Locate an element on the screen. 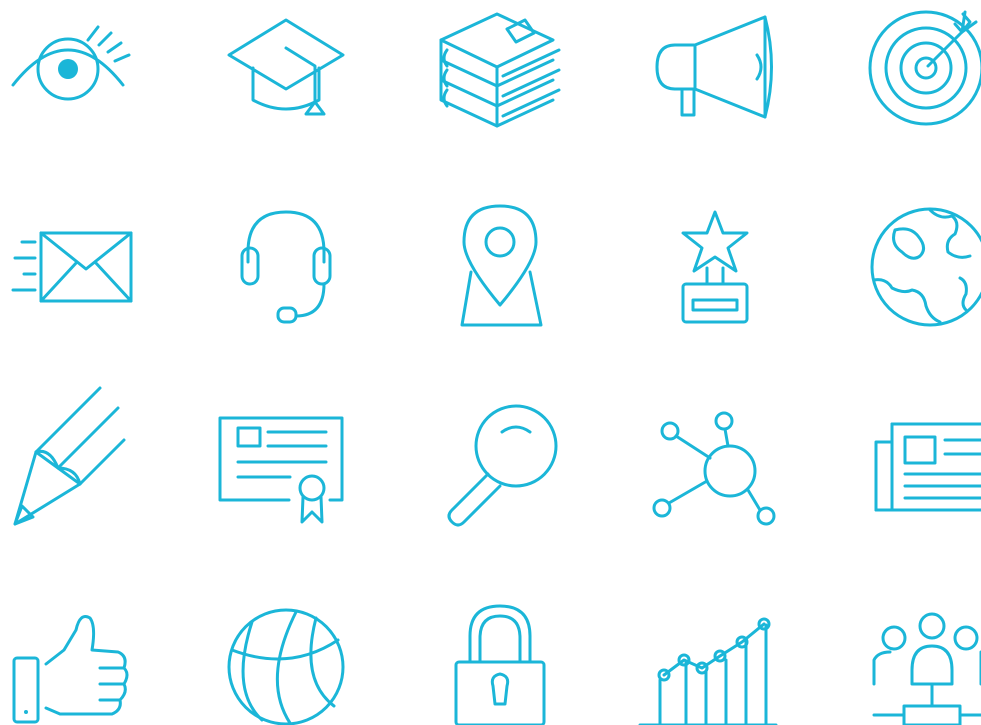 Image resolution: width=981 pixels, height=725 pixels. graduation-cap-icon is located at coordinates (286, 67).